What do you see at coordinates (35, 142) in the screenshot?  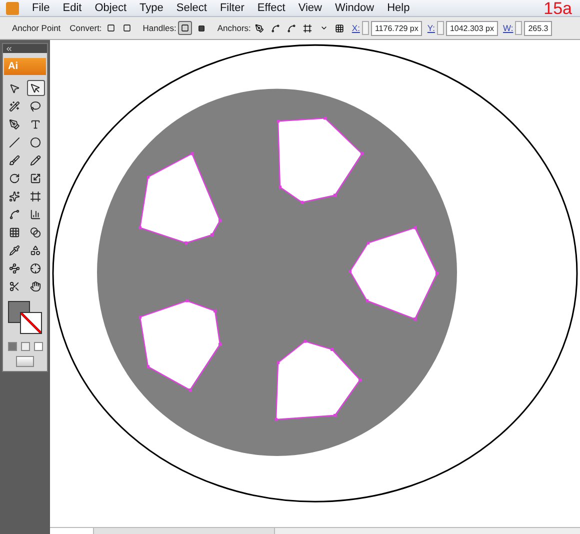 I see `ellipse-icon` at bounding box center [35, 142].